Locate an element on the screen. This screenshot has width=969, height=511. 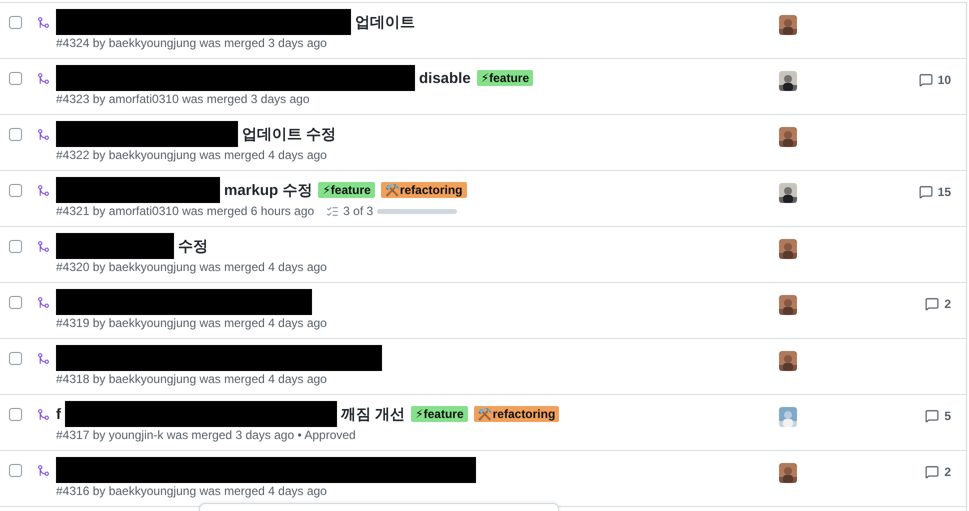
pr-title: f is located at coordinates (58, 414).